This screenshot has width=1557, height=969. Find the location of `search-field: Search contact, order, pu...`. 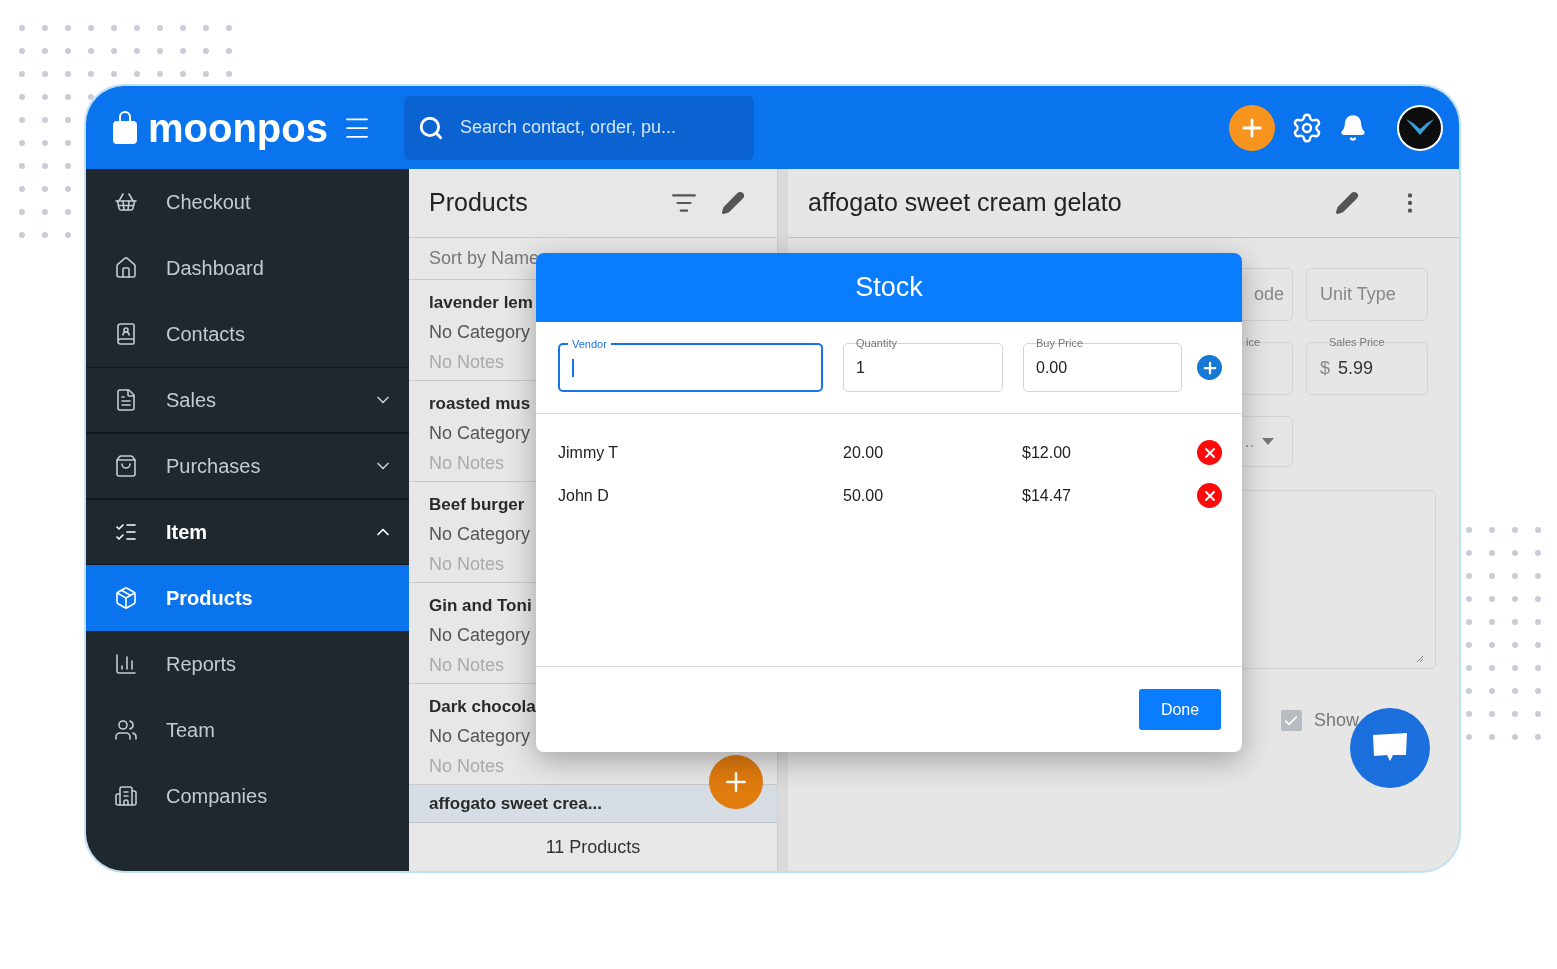

search-field: Search contact, order, pu... is located at coordinates (579, 127).